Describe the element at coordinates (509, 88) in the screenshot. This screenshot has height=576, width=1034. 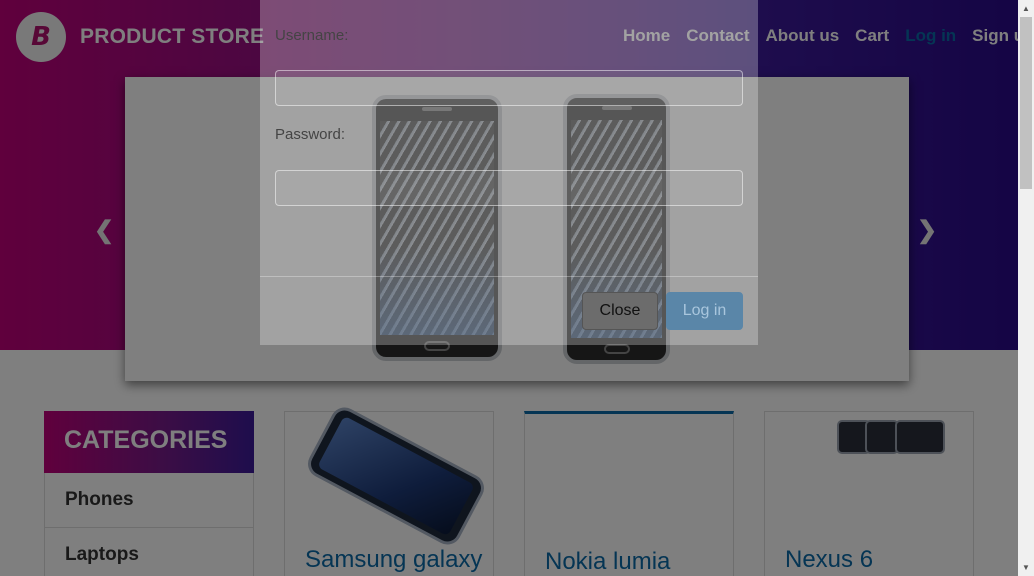
I see `username-input` at that location.